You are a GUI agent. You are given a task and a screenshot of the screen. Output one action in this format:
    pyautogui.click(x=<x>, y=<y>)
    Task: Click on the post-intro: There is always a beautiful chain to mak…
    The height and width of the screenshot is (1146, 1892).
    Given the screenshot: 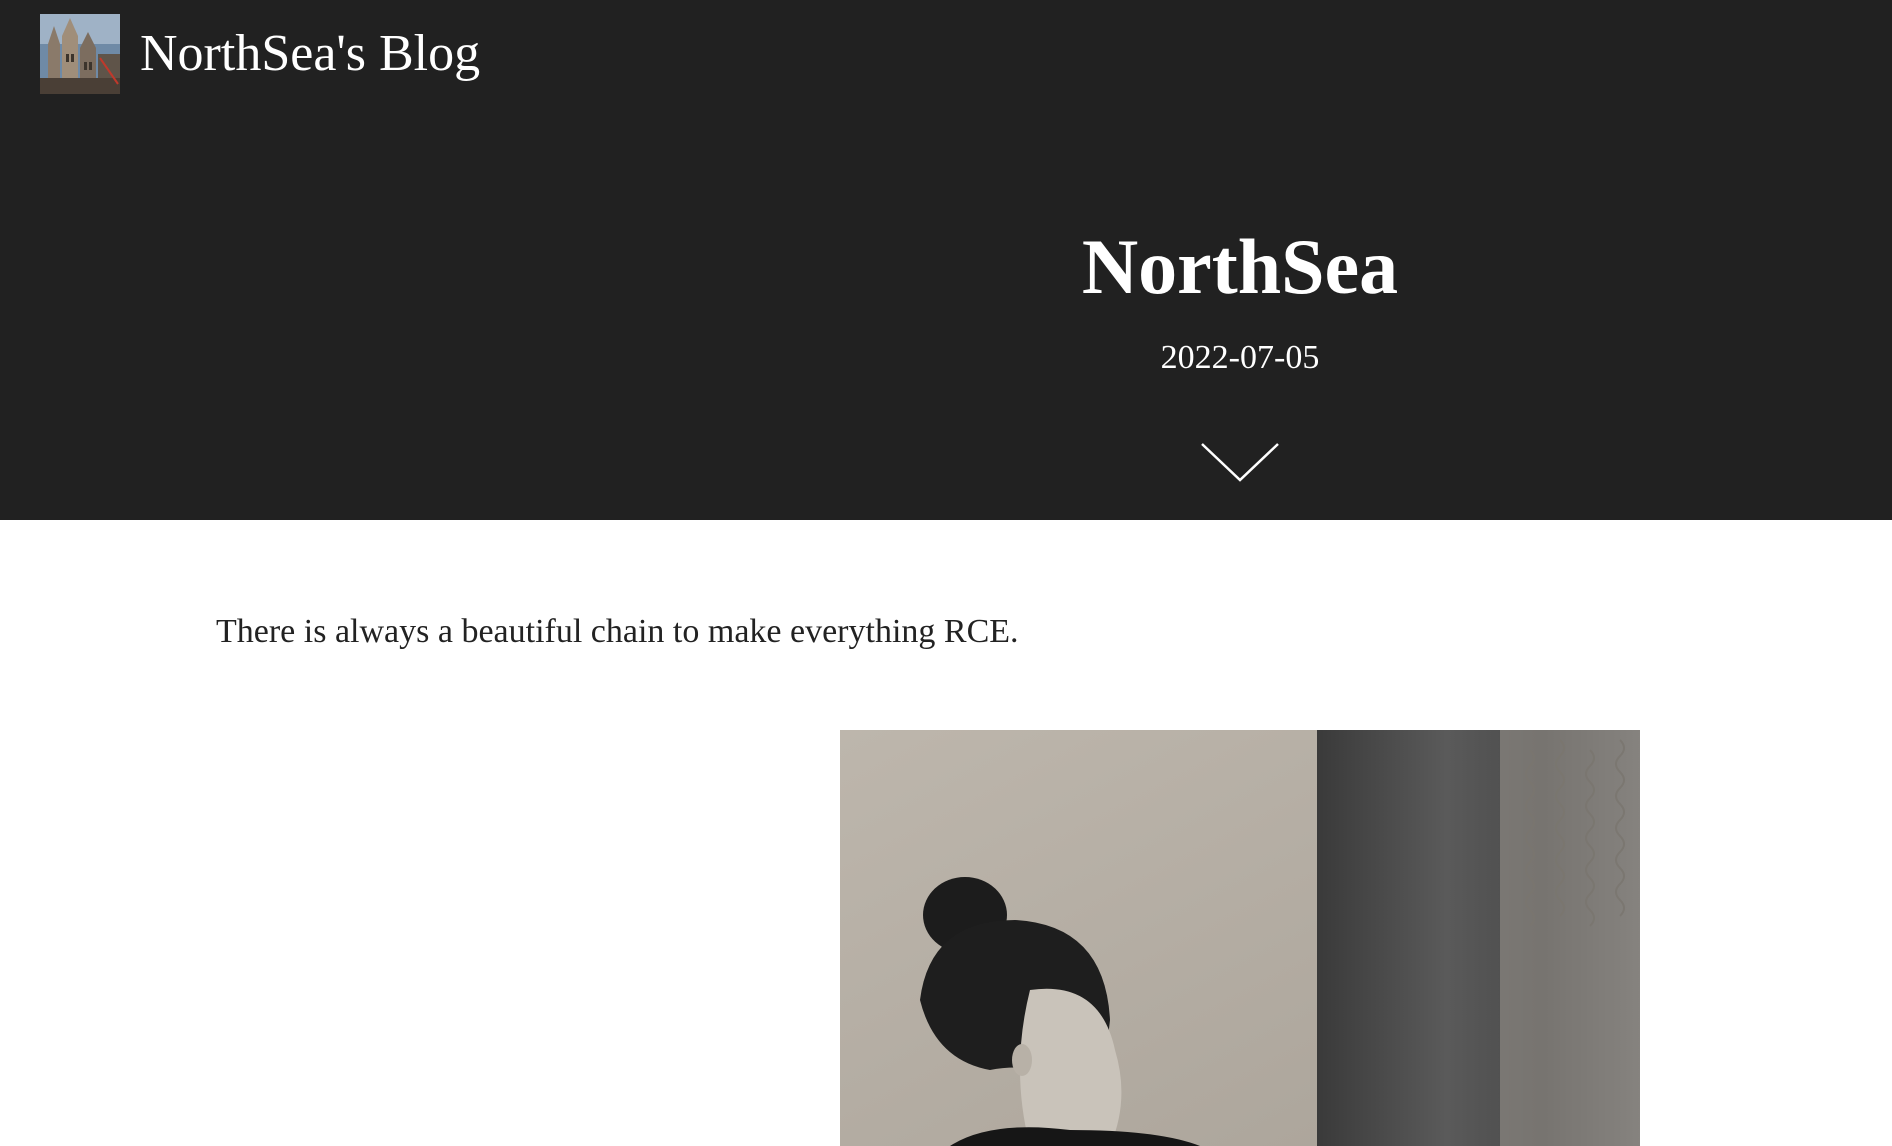 What is the action you would take?
    pyautogui.click(x=617, y=631)
    